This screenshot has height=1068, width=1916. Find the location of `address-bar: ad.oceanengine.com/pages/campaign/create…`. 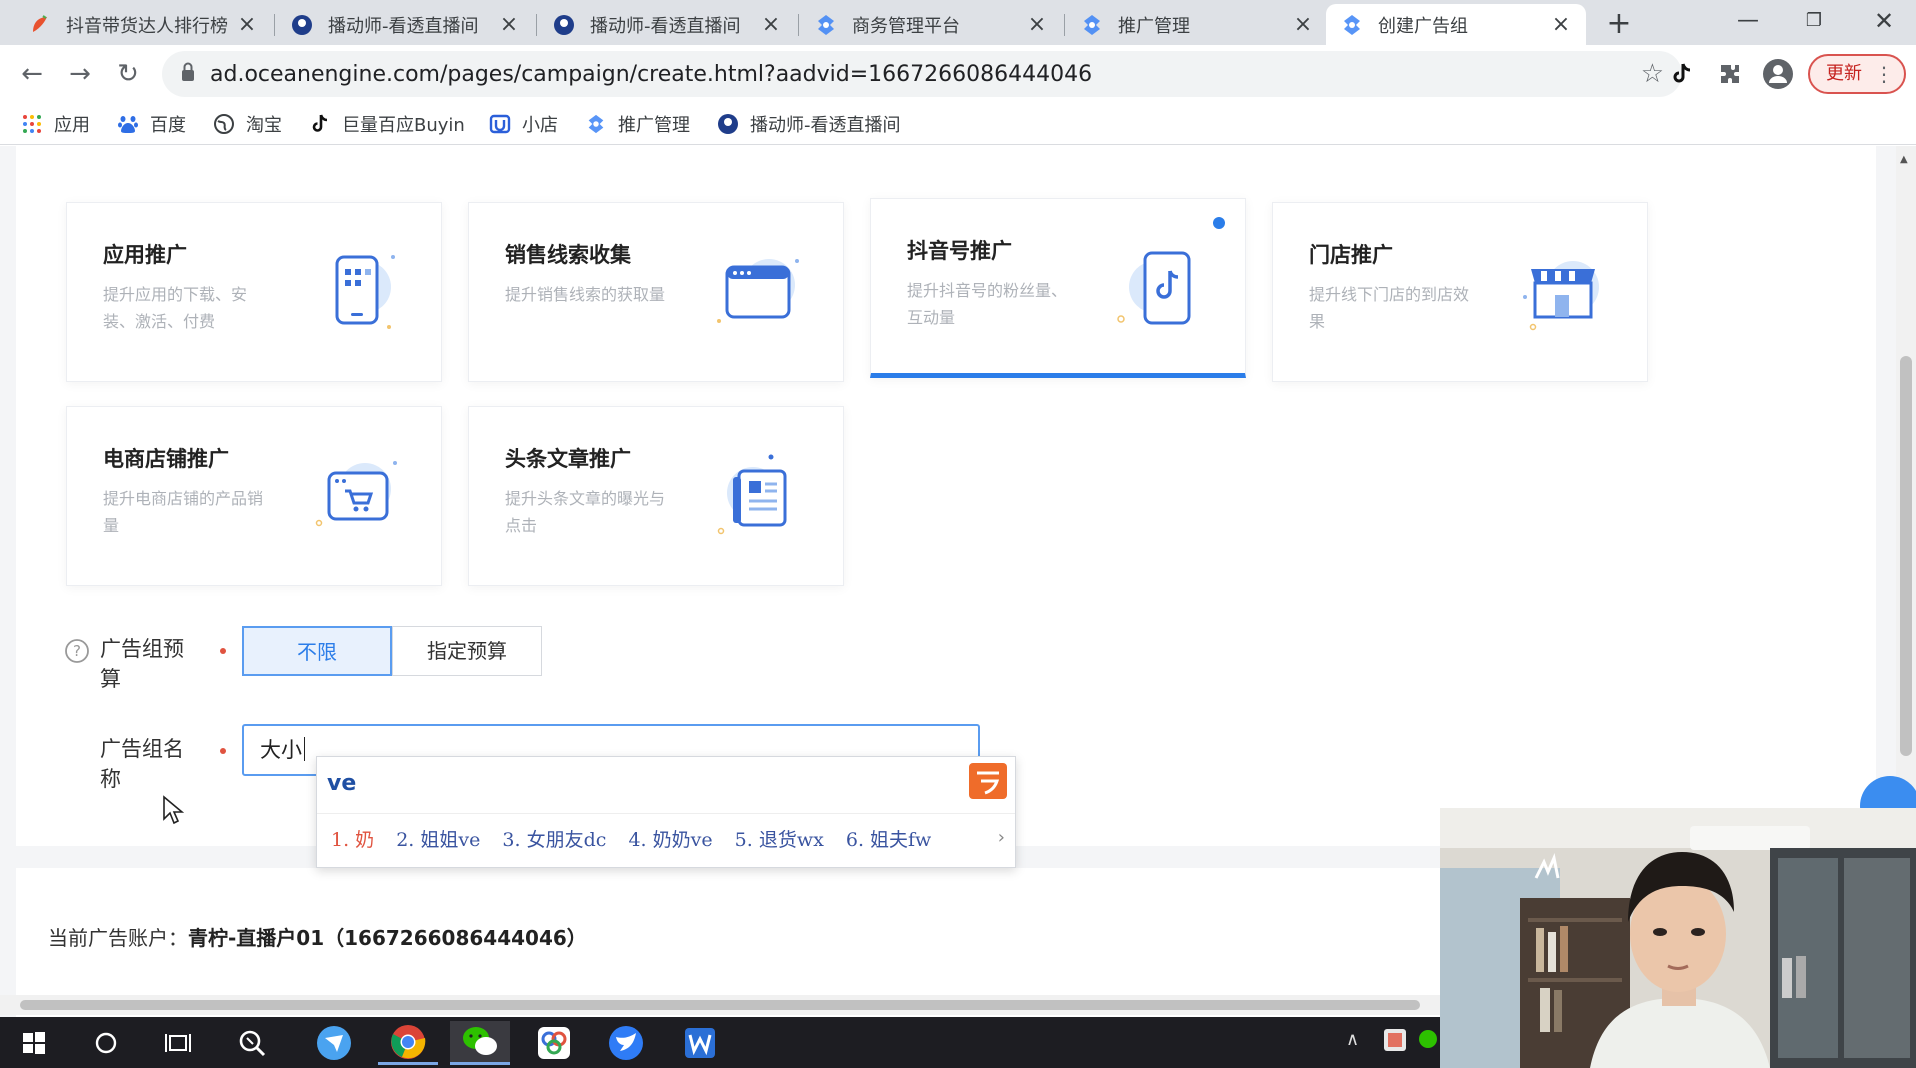

address-bar: ad.oceanengine.com/pages/campaign/create… is located at coordinates (922, 74).